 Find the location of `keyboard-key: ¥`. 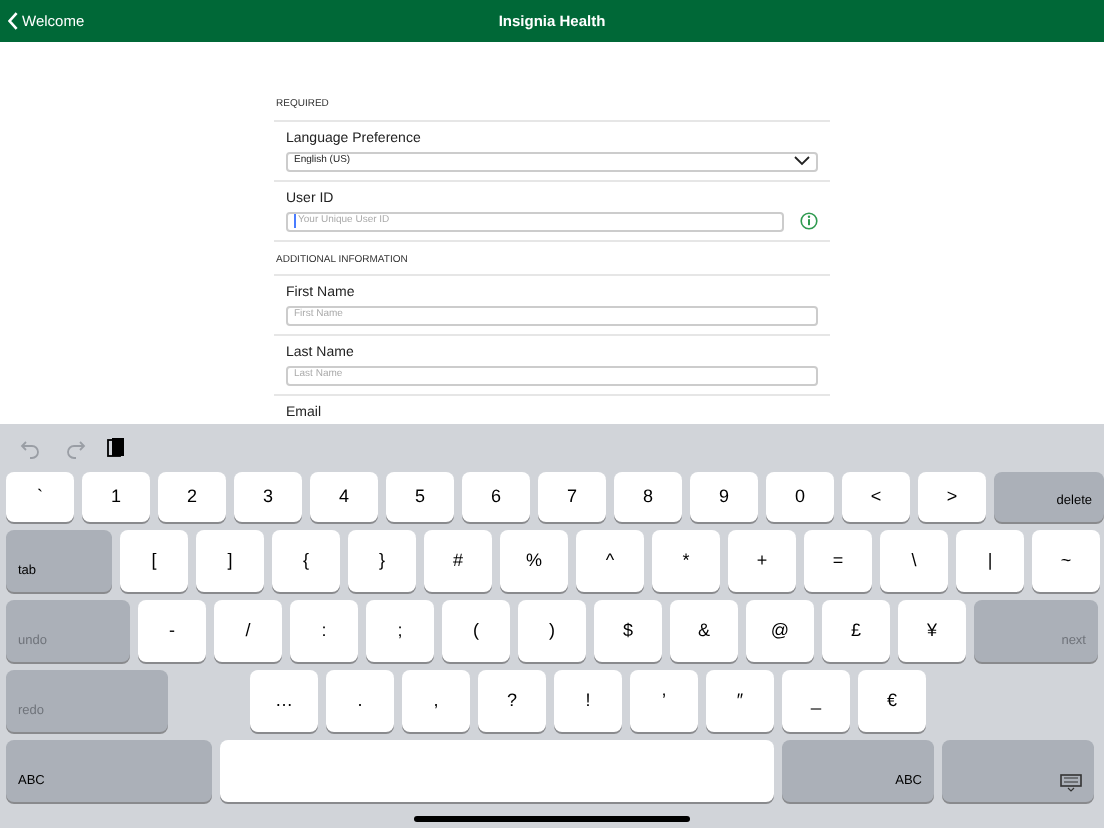

keyboard-key: ¥ is located at coordinates (932, 631).